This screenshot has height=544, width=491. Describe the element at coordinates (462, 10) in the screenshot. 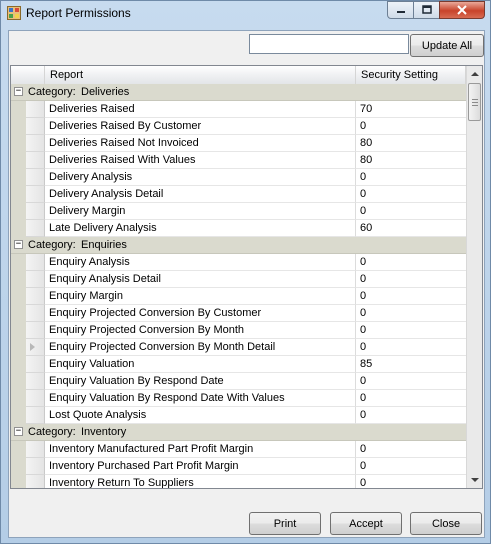

I see `window-close-button` at that location.